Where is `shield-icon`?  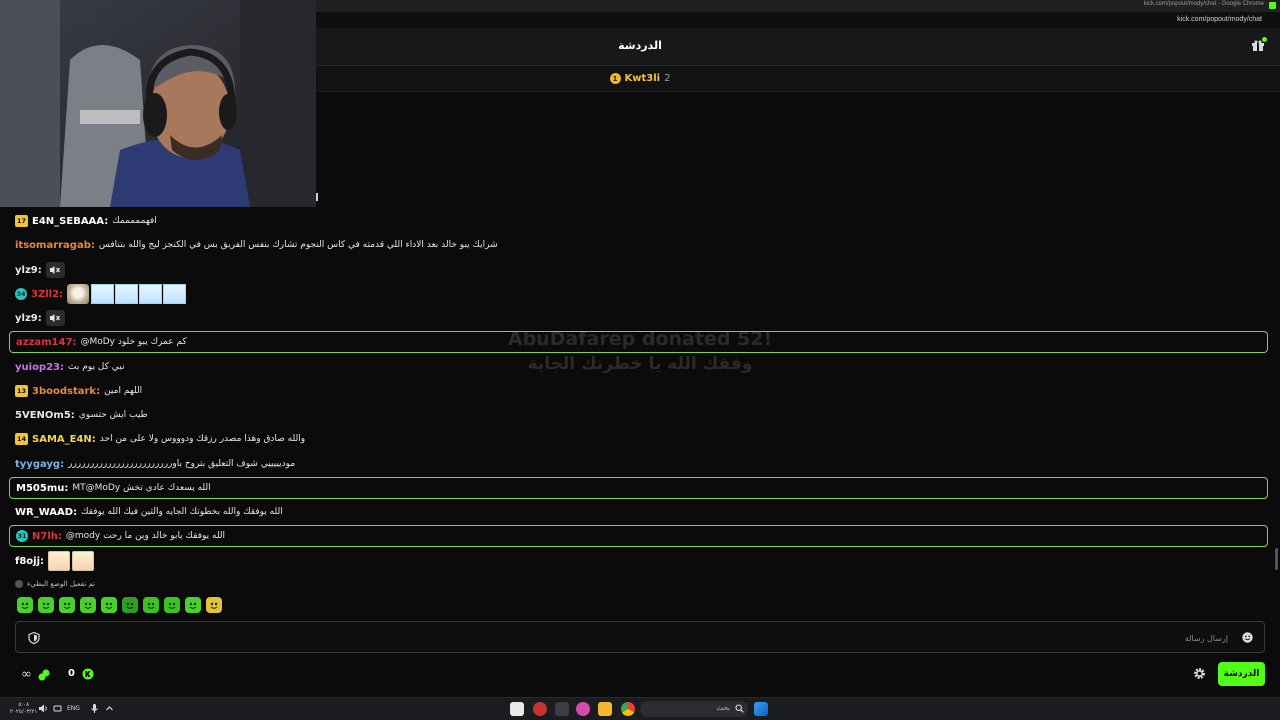 shield-icon is located at coordinates (34, 638).